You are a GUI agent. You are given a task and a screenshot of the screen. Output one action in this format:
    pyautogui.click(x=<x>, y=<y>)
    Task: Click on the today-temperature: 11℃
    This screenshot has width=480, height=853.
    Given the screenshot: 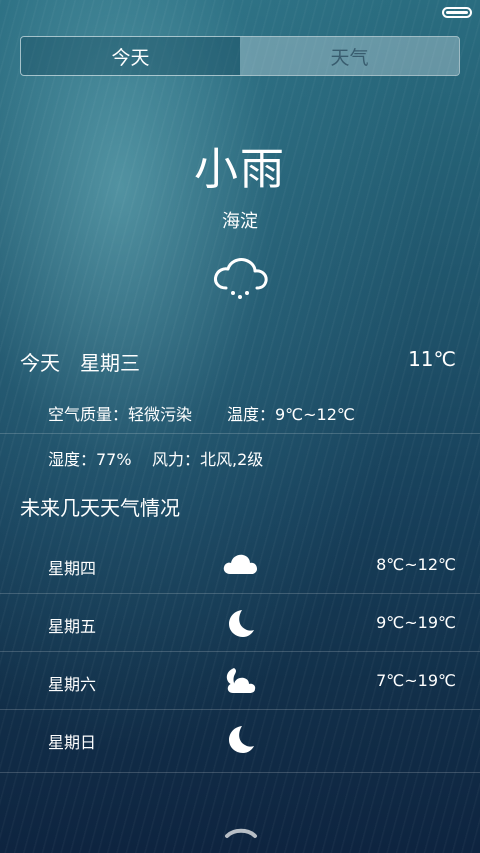 What is the action you would take?
    pyautogui.click(x=432, y=359)
    